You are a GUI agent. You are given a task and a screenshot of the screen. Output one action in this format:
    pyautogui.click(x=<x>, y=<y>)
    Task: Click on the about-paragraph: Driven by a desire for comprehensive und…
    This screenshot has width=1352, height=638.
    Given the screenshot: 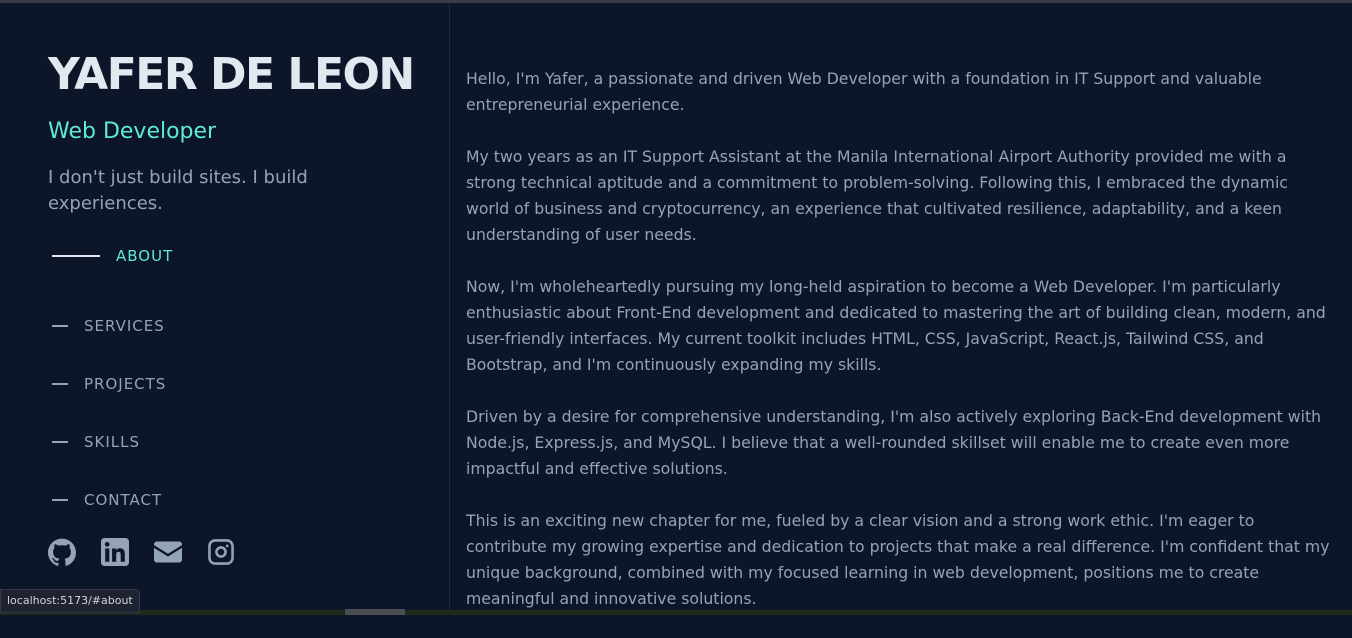 What is the action you would take?
    pyautogui.click(x=894, y=442)
    